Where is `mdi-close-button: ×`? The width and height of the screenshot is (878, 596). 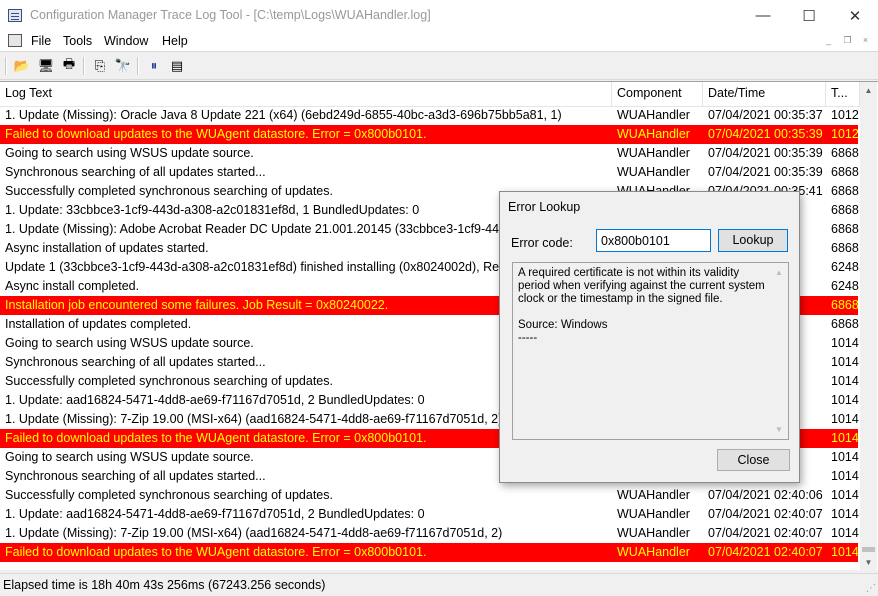 mdi-close-button: × is located at coordinates (865, 40).